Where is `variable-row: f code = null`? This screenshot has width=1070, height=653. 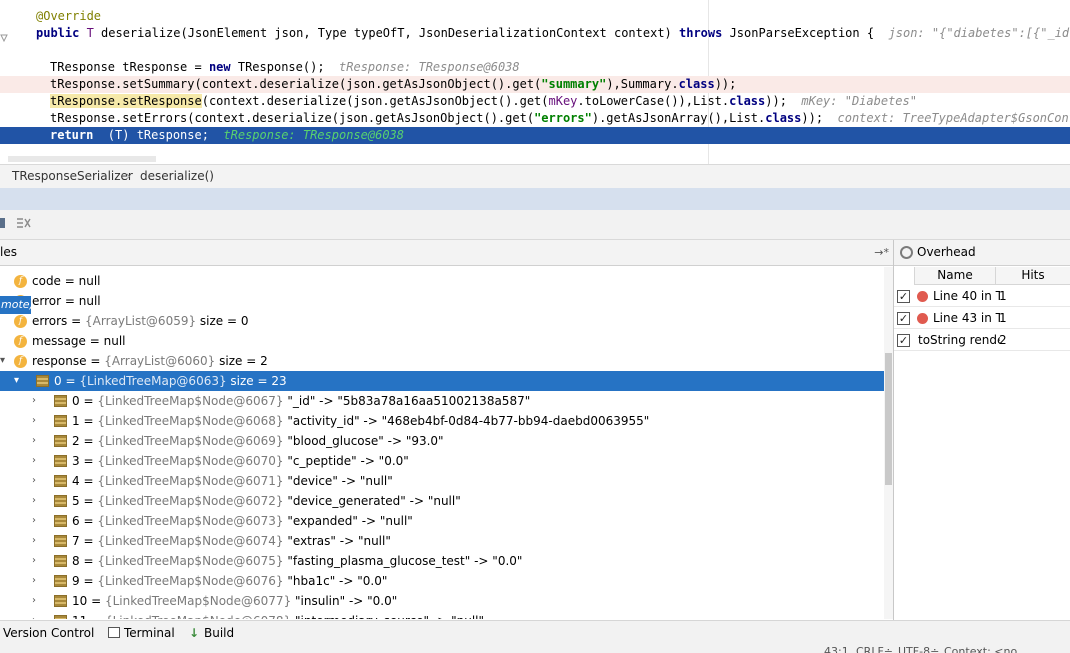 variable-row: f code = null is located at coordinates (442, 281).